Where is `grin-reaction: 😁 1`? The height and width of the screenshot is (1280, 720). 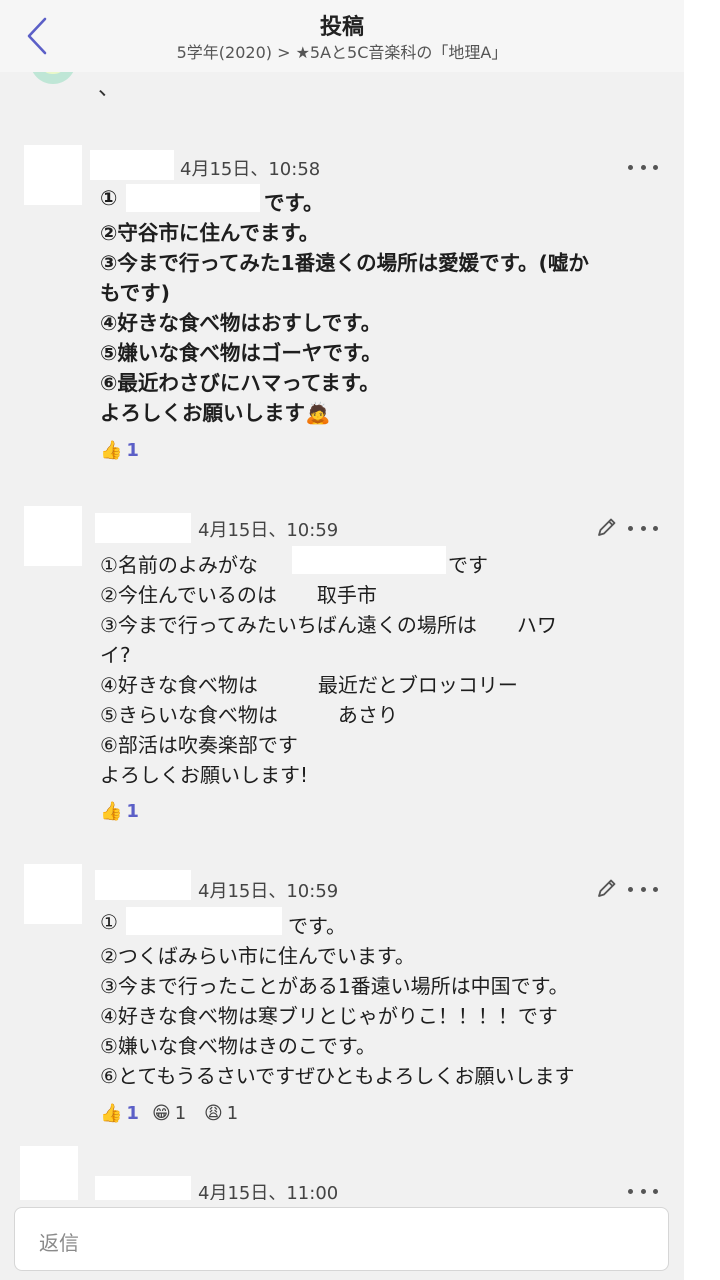 grin-reaction: 😁 1 is located at coordinates (169, 1113).